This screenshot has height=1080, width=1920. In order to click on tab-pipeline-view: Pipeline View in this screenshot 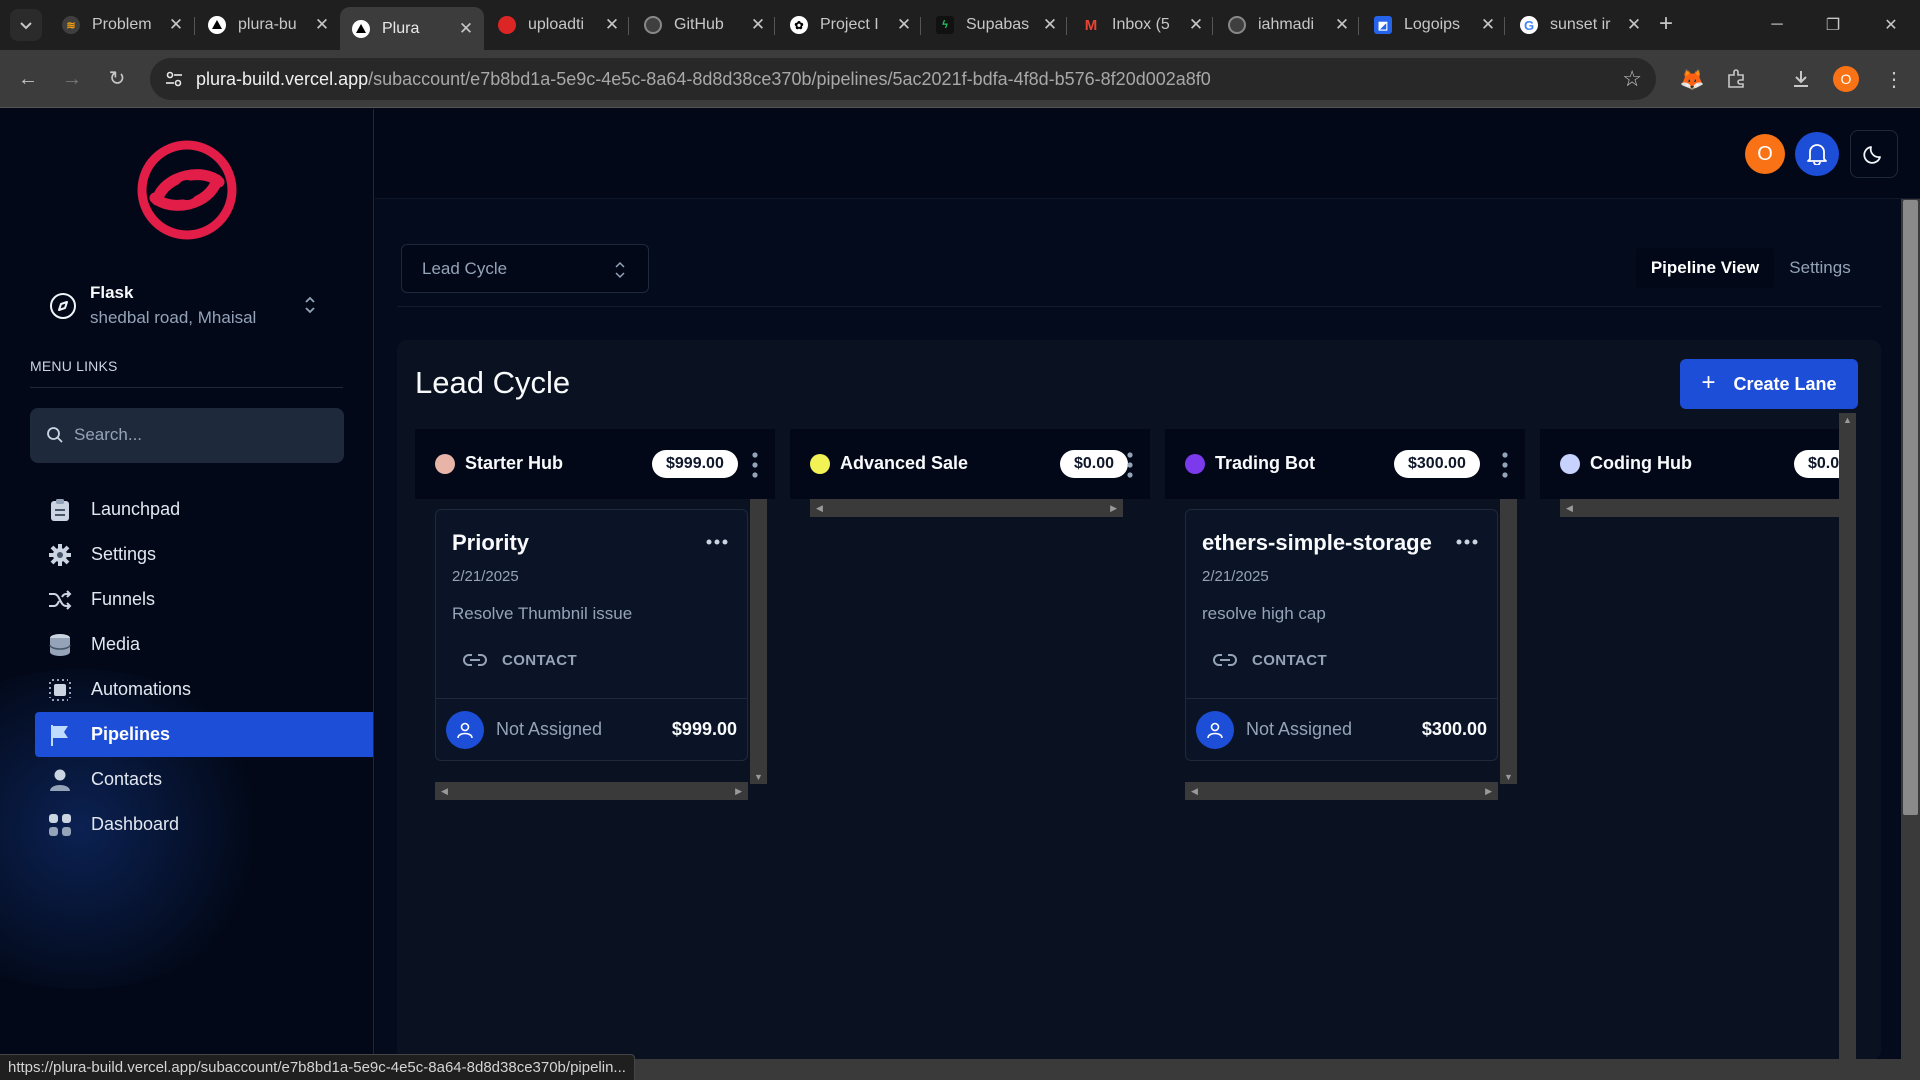, I will do `click(1705, 268)`.